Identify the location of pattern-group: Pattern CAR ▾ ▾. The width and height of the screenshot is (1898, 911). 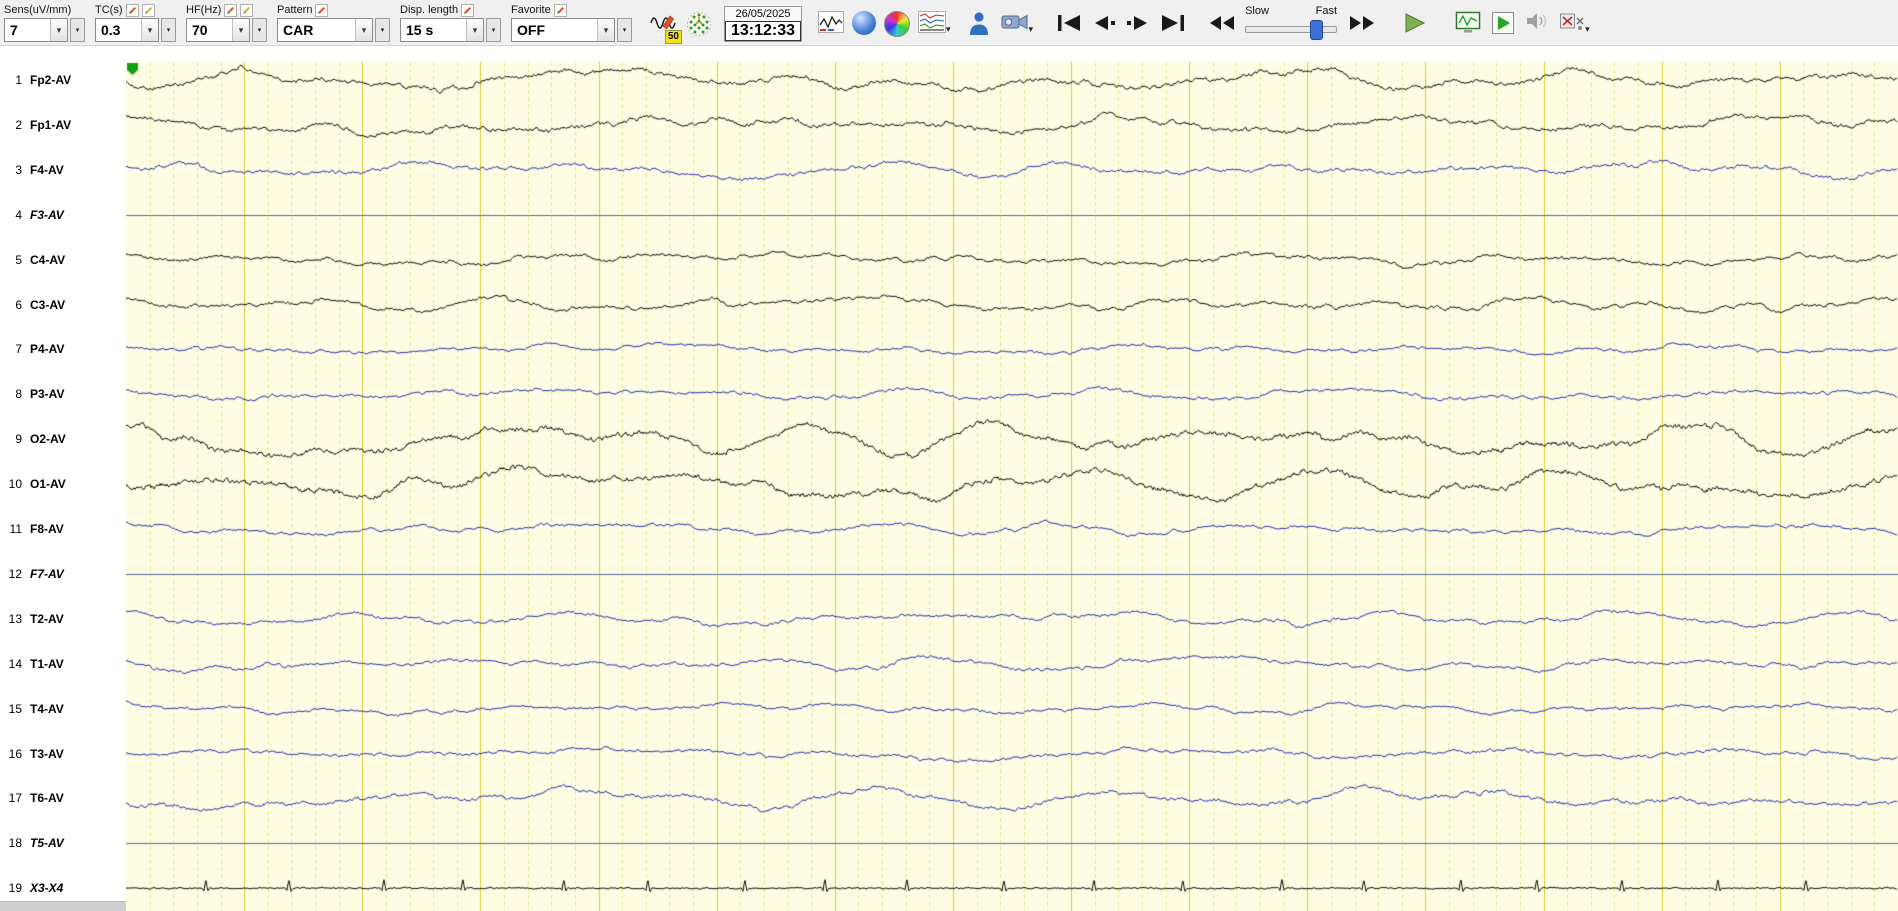
(333, 22).